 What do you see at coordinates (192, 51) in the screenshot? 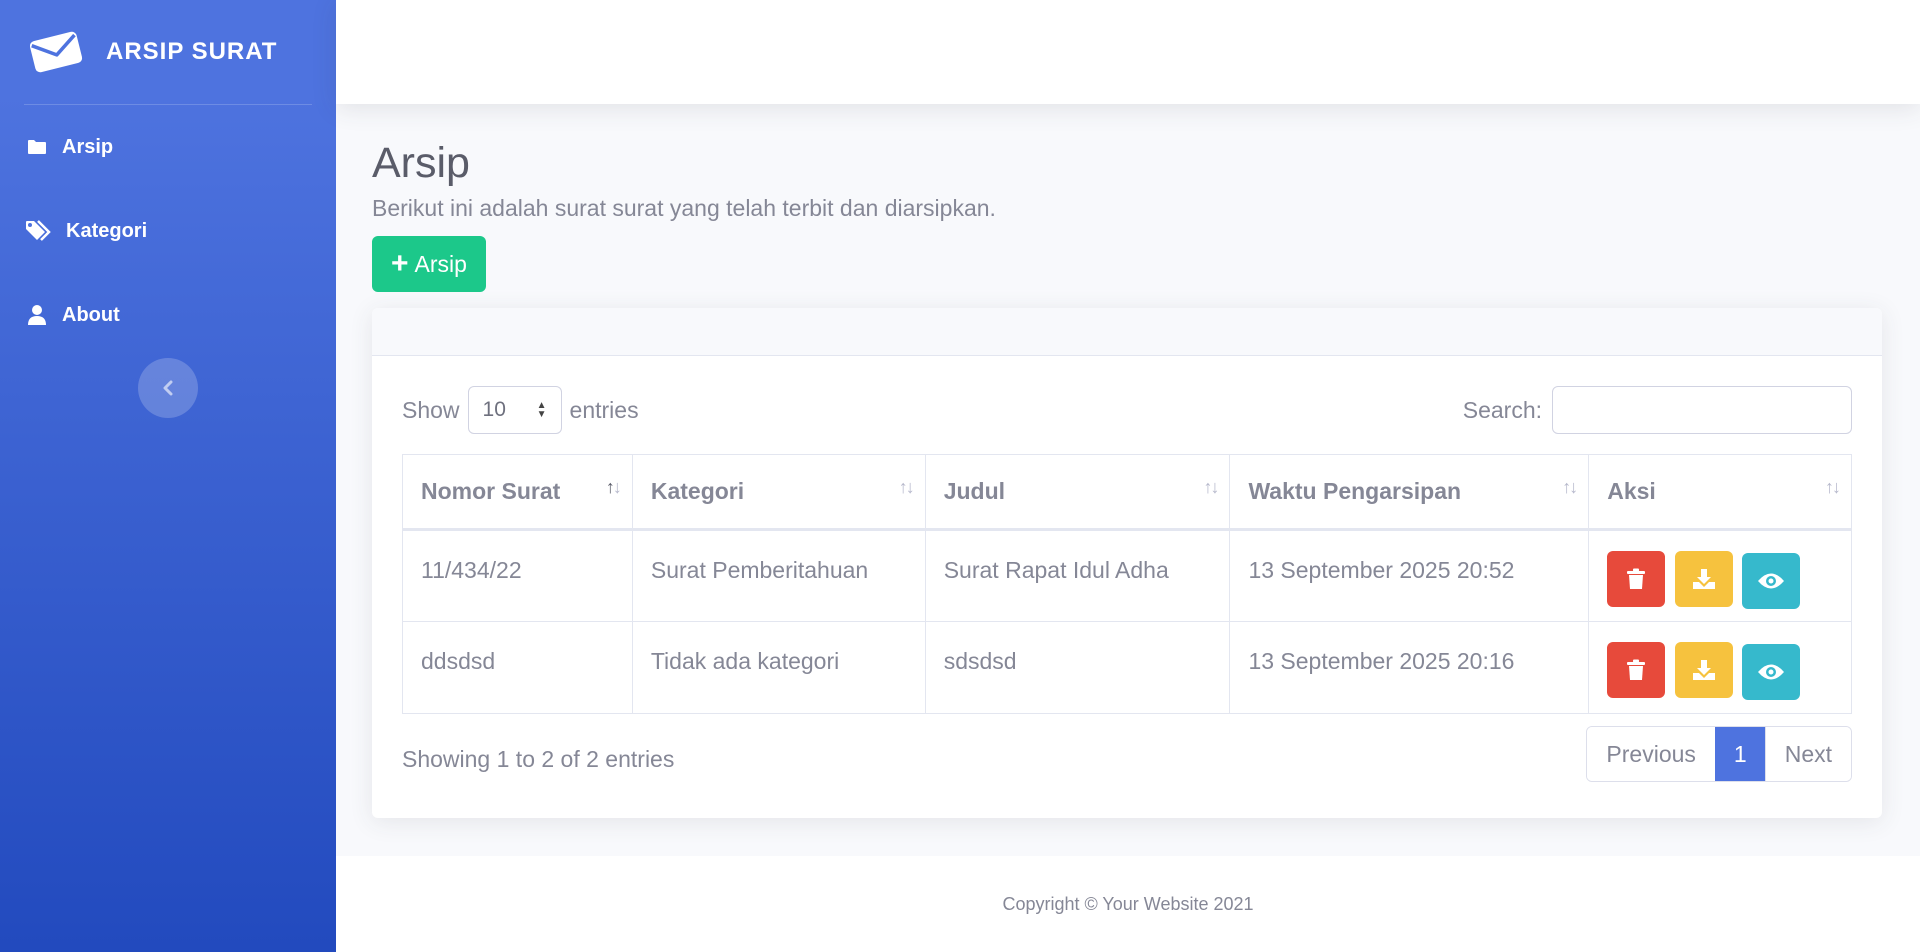
I see `brand-title: ARSIP SURAT` at bounding box center [192, 51].